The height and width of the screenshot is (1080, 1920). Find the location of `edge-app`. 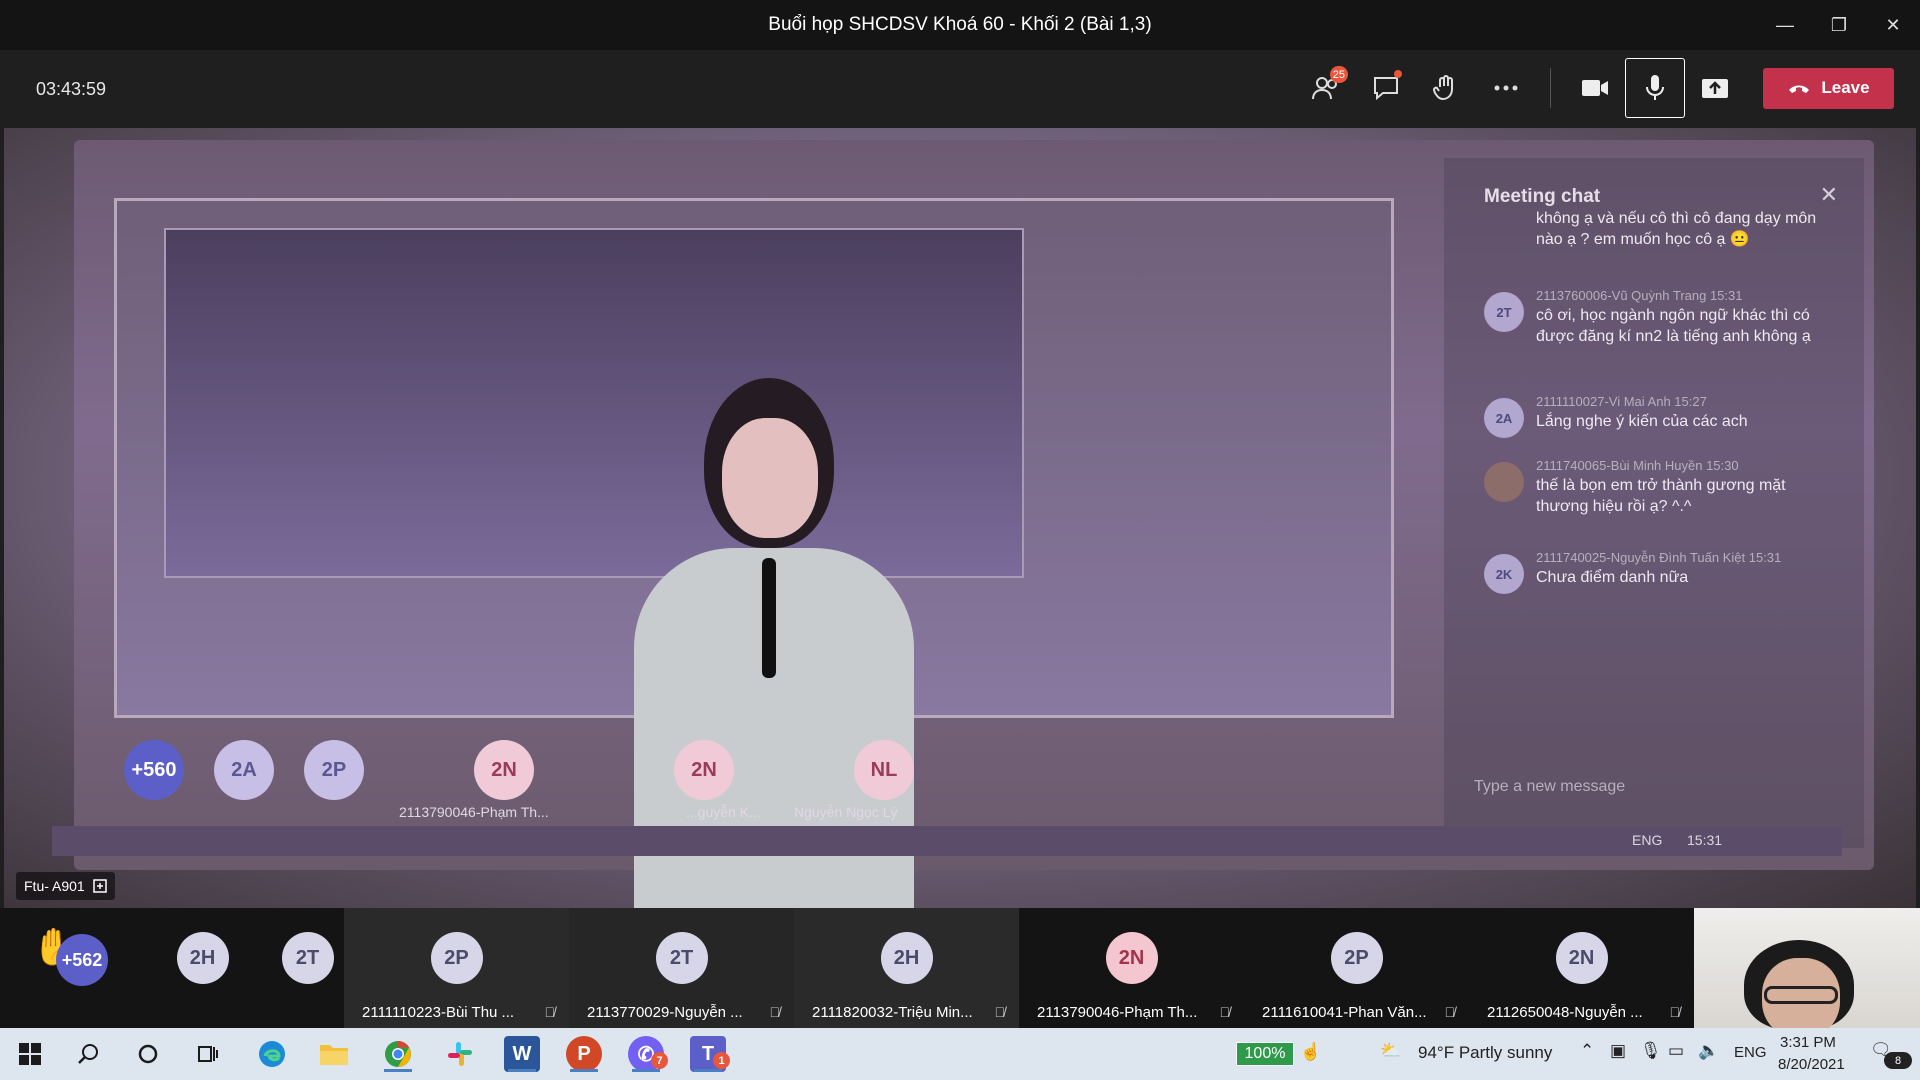

edge-app is located at coordinates (272, 1054).